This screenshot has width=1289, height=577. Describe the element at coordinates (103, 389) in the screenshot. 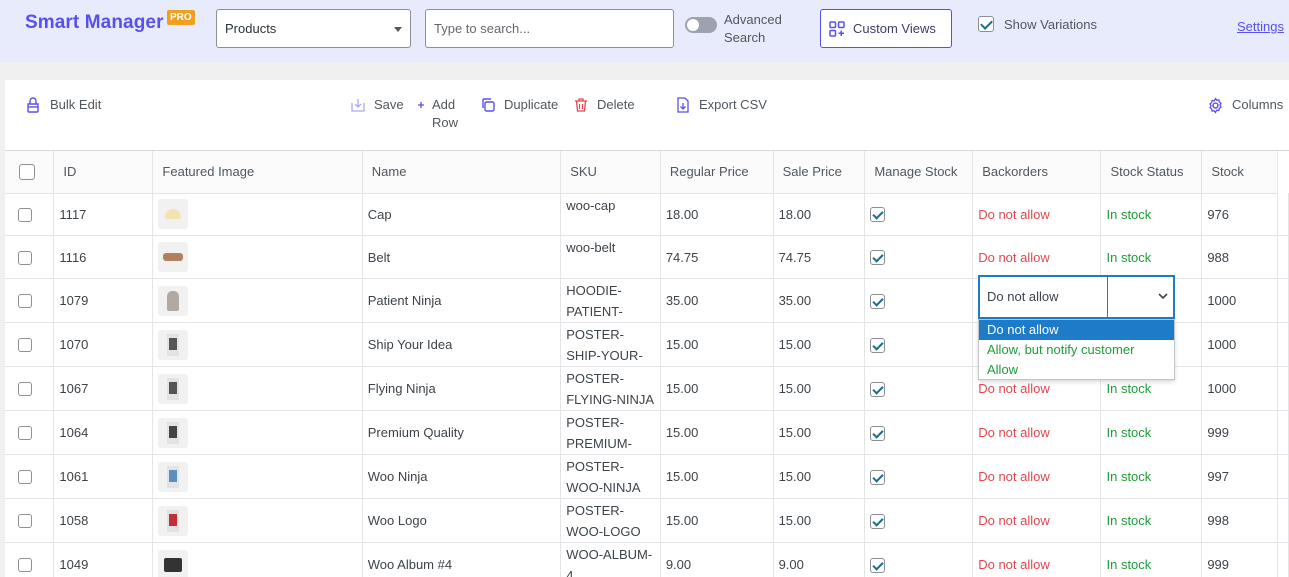

I see `cell-id: 1067` at that location.